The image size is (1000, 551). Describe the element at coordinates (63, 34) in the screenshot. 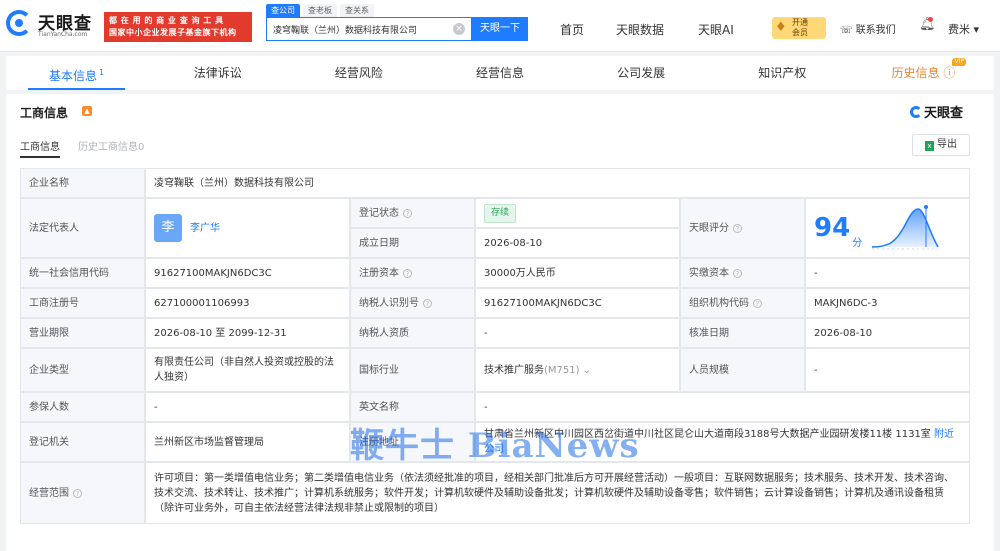

I see `logo-subtext: TianYanCha.com` at that location.